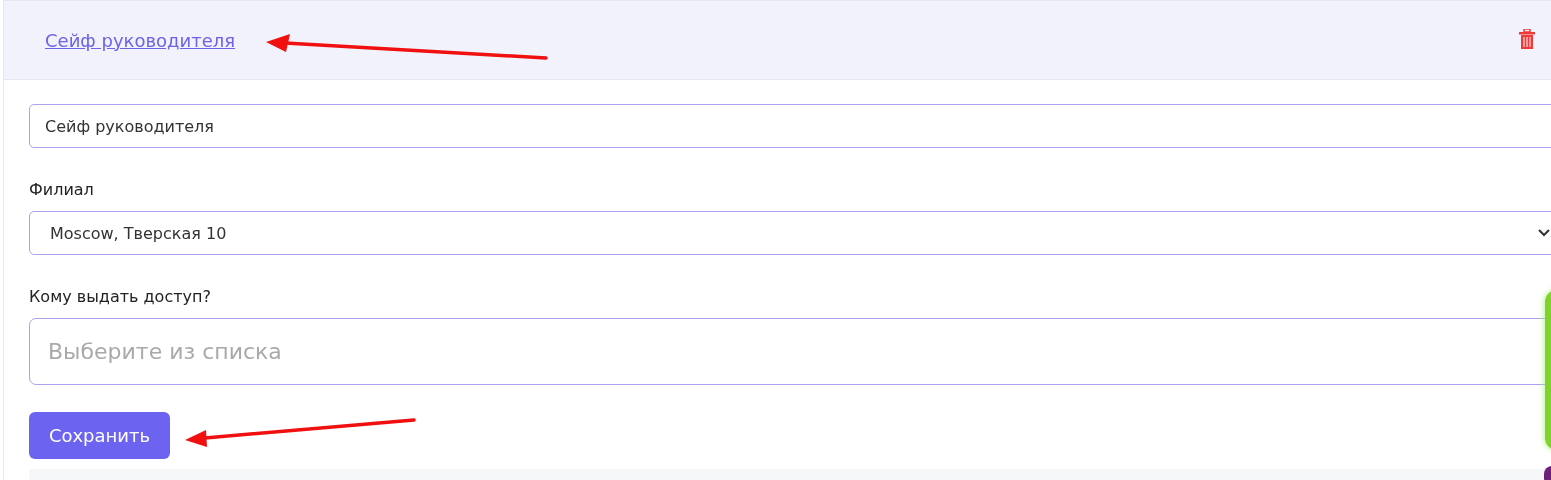 The image size is (1551, 480). I want to click on field-label: Филиал, so click(62, 189).